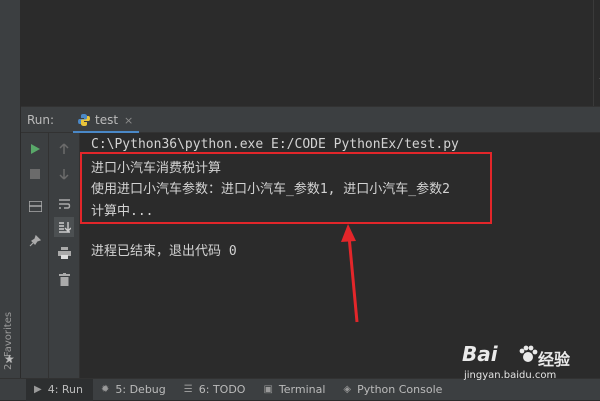 The height and width of the screenshot is (401, 600). I want to click on tab-todo-label: 6: TODO, so click(222, 389).